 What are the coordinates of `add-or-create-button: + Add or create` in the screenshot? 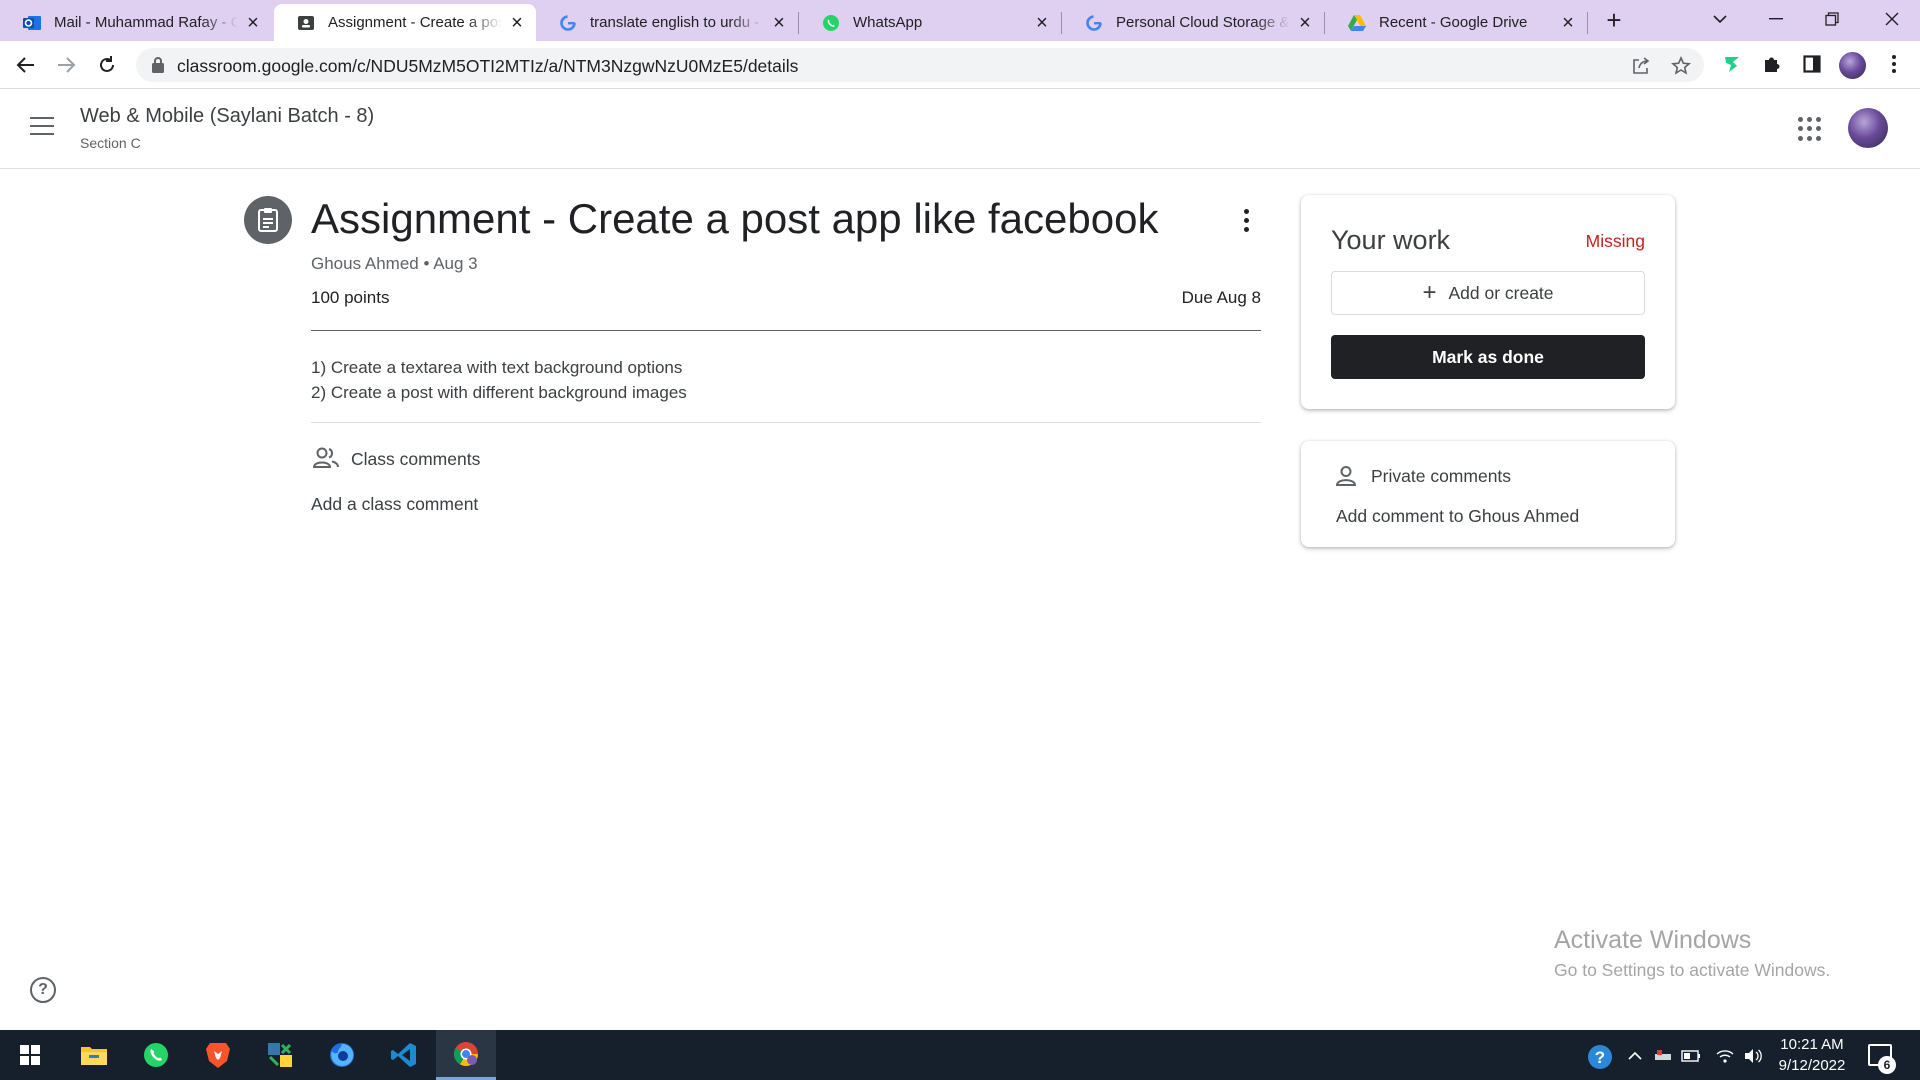 It's located at (1488, 293).